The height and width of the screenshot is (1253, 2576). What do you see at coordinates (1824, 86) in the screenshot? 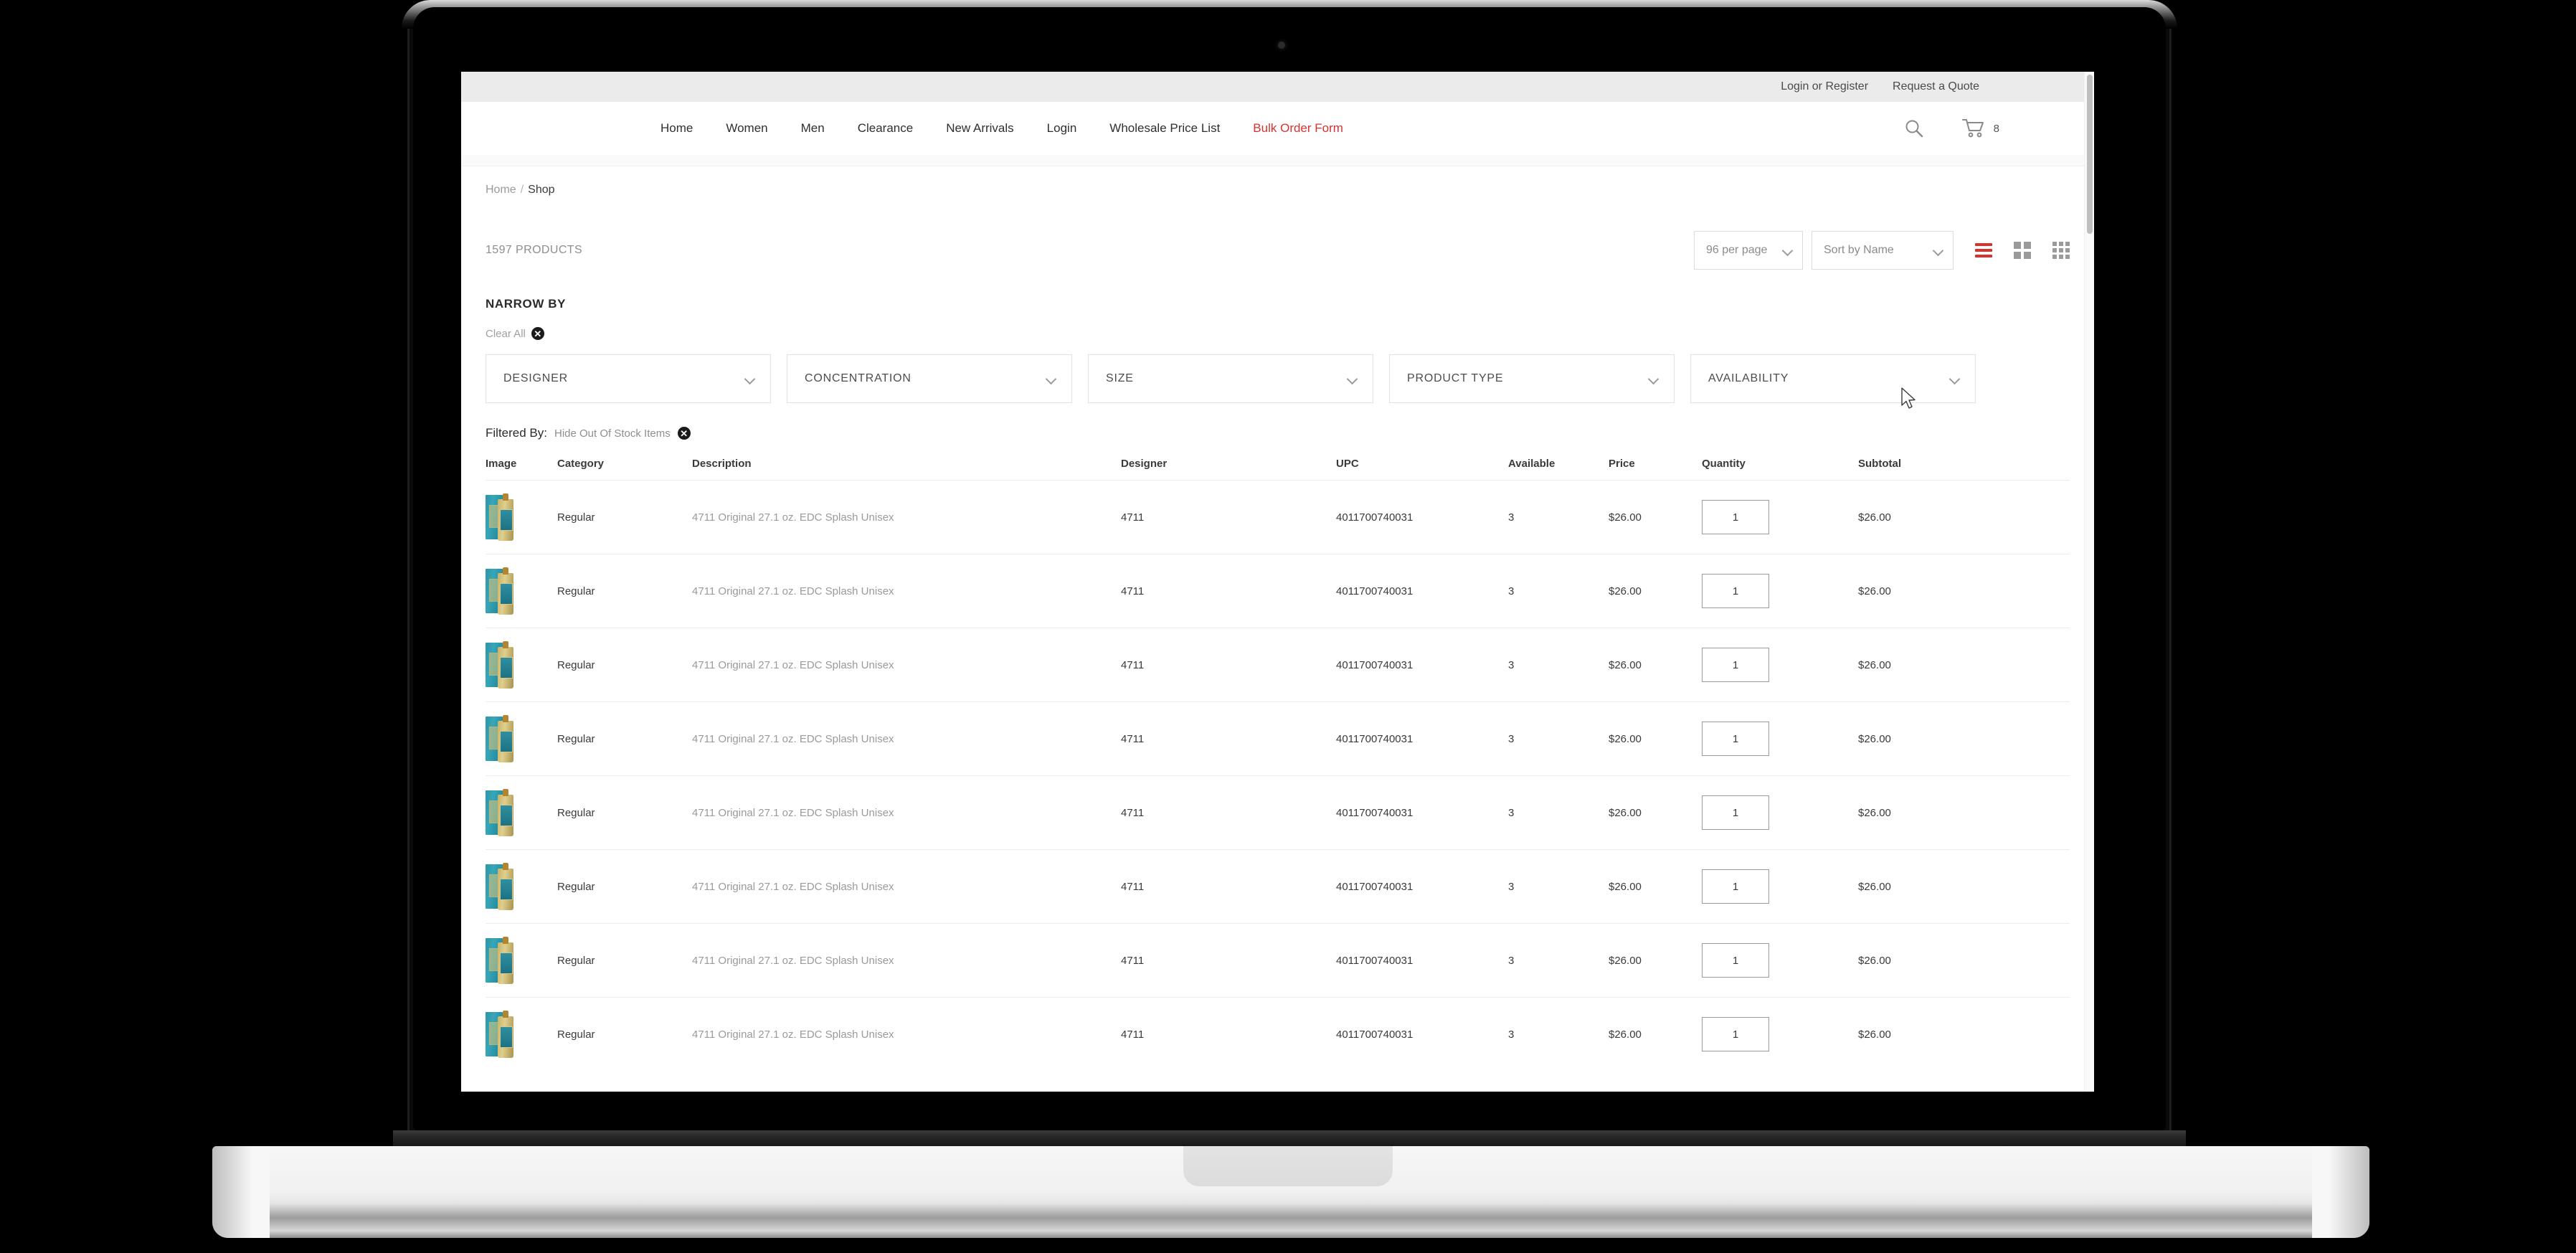
I see `login-or-register-link: Login or Register` at bounding box center [1824, 86].